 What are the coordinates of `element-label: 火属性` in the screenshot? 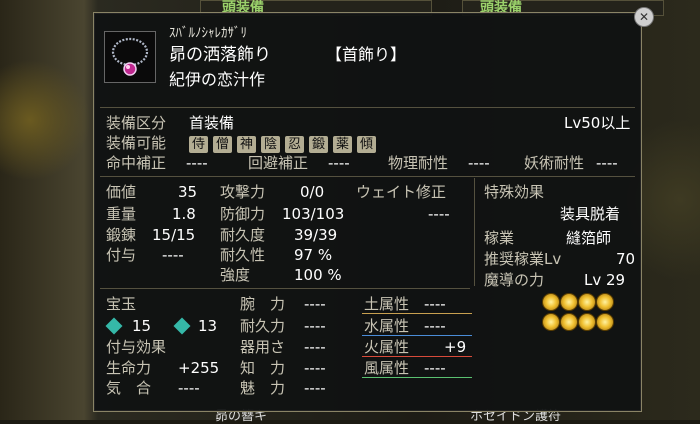 It's located at (387, 347).